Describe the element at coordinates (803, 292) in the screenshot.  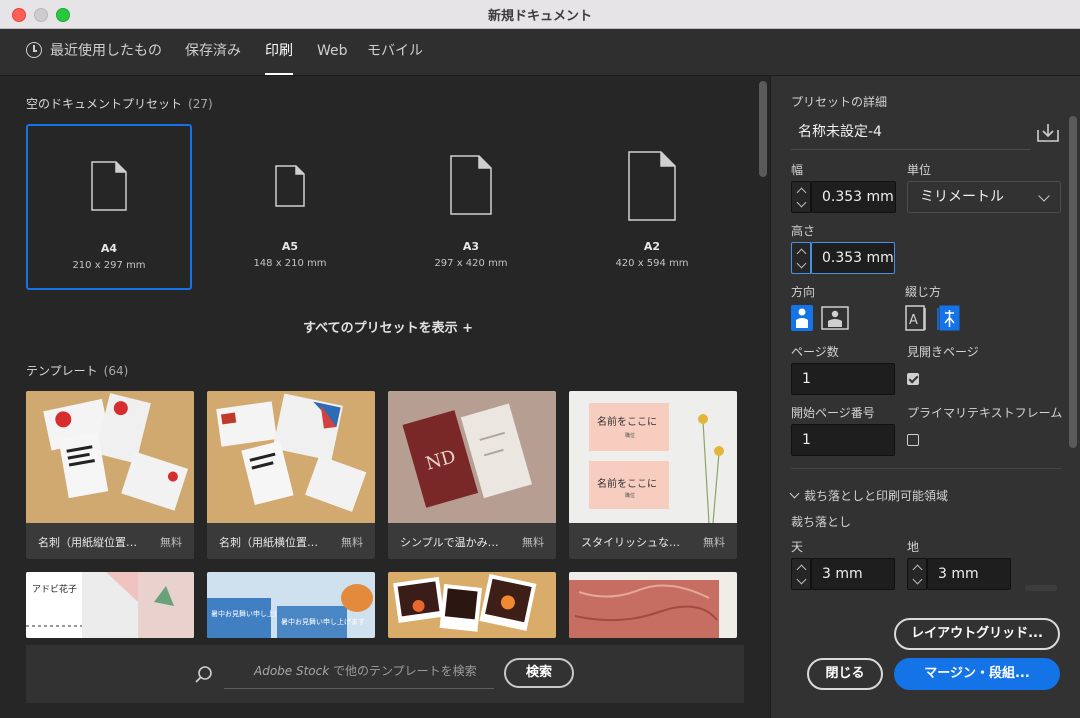
I see `orientation-label: 方向` at that location.